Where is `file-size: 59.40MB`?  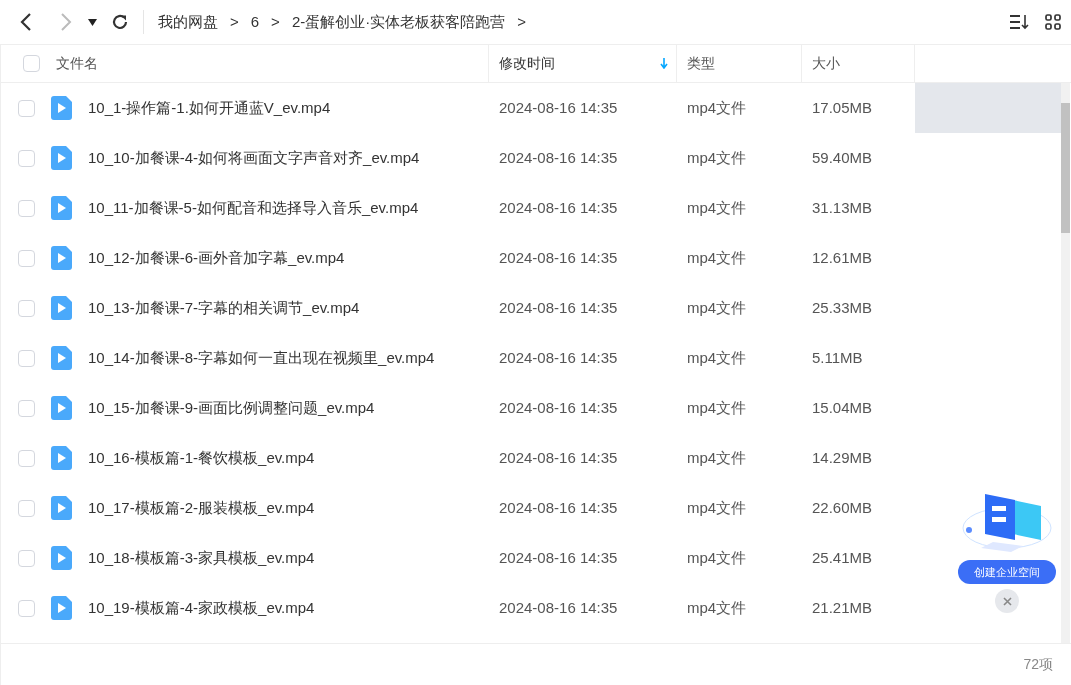
file-size: 59.40MB is located at coordinates (842, 157).